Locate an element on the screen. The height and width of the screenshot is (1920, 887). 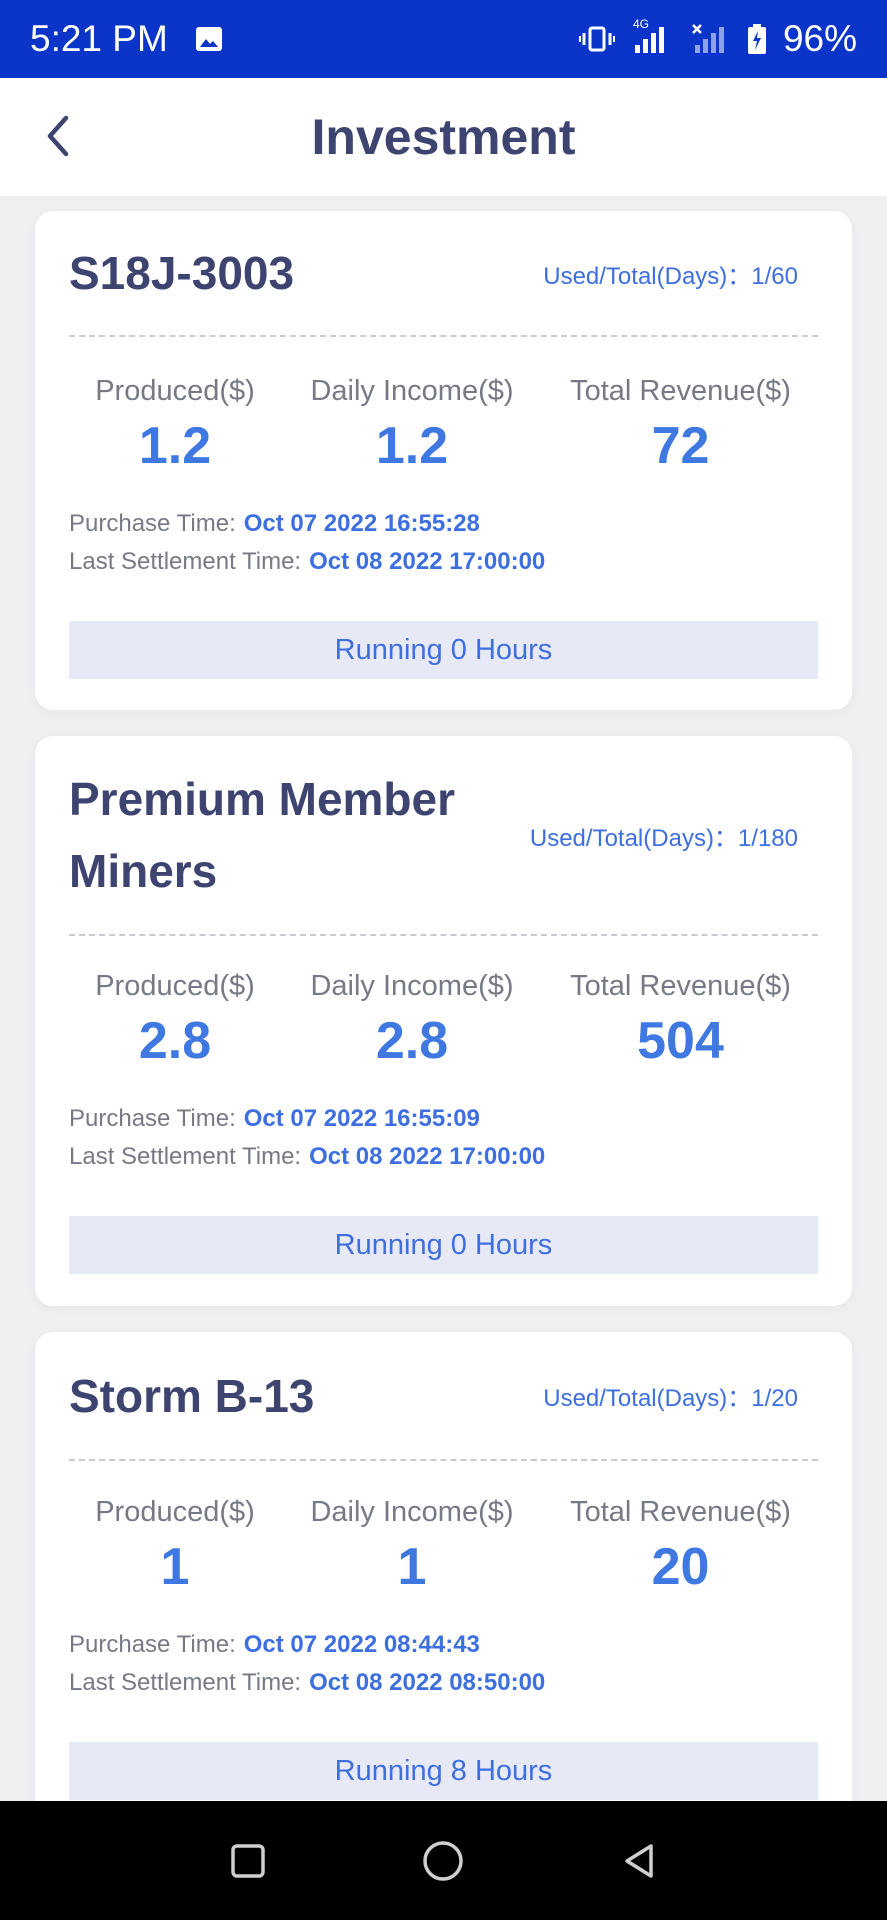
card-header: Storm B-13 Used/Total(Days)：1/20 is located at coordinates (443, 1396).